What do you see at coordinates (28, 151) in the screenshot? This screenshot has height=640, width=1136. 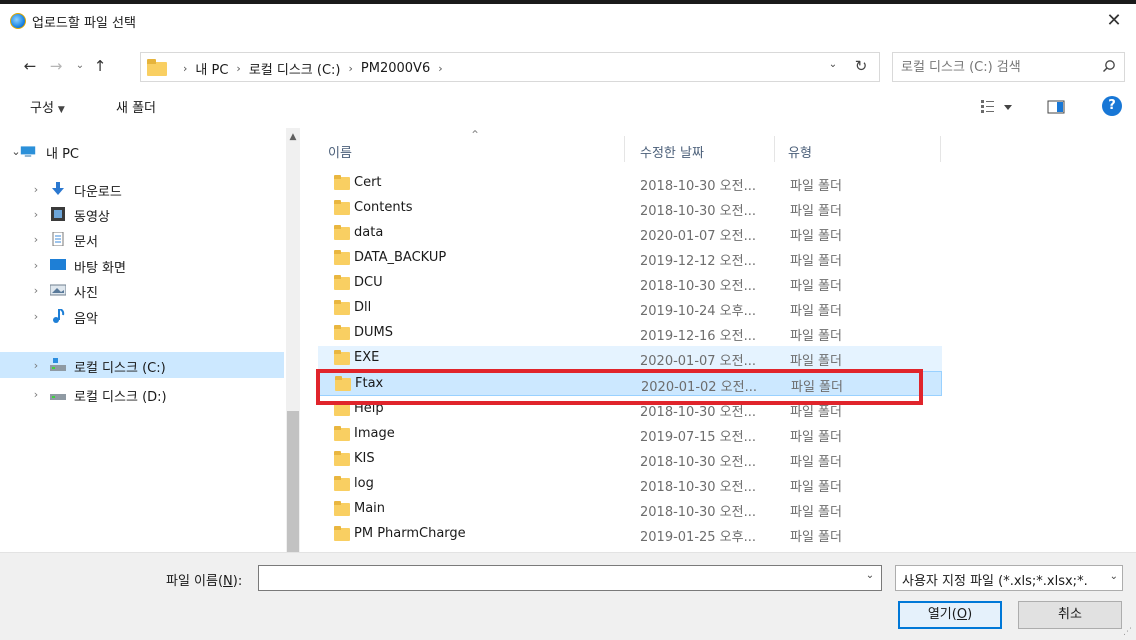 I see `pc-icon` at bounding box center [28, 151].